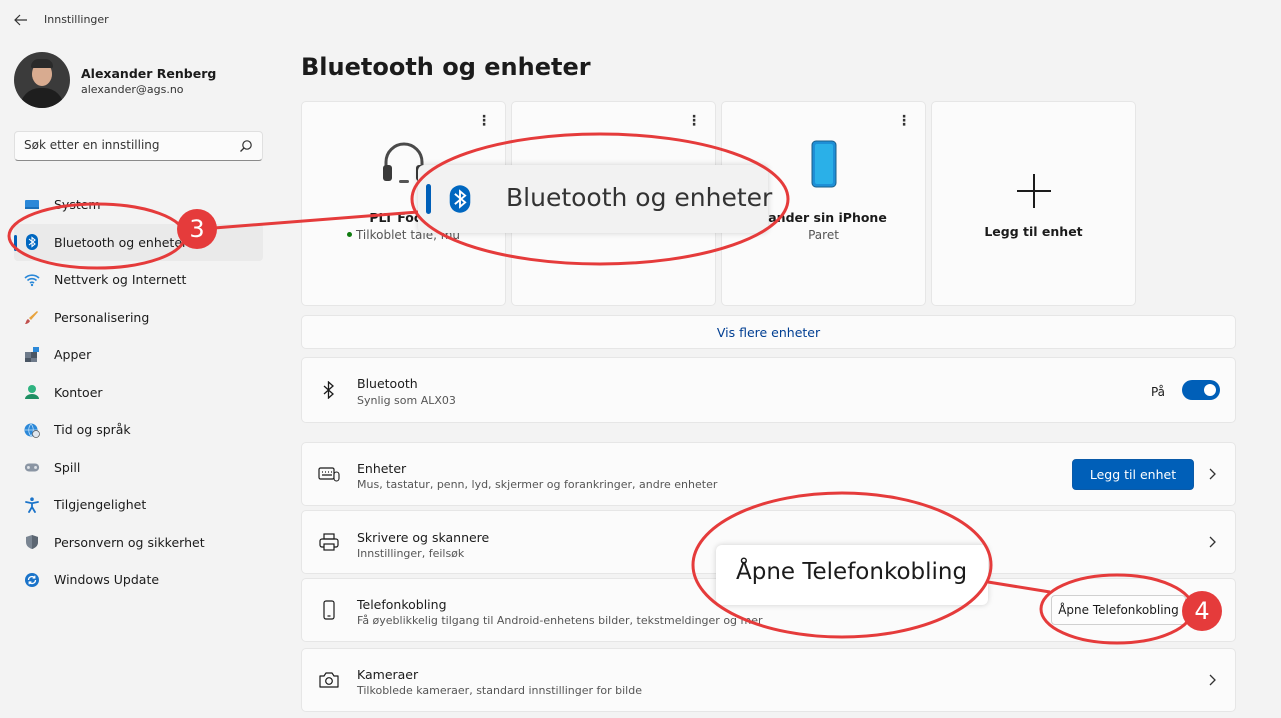 The height and width of the screenshot is (718, 1281). I want to click on sidebar-item-network: Nettverk og Internett, so click(138, 280).